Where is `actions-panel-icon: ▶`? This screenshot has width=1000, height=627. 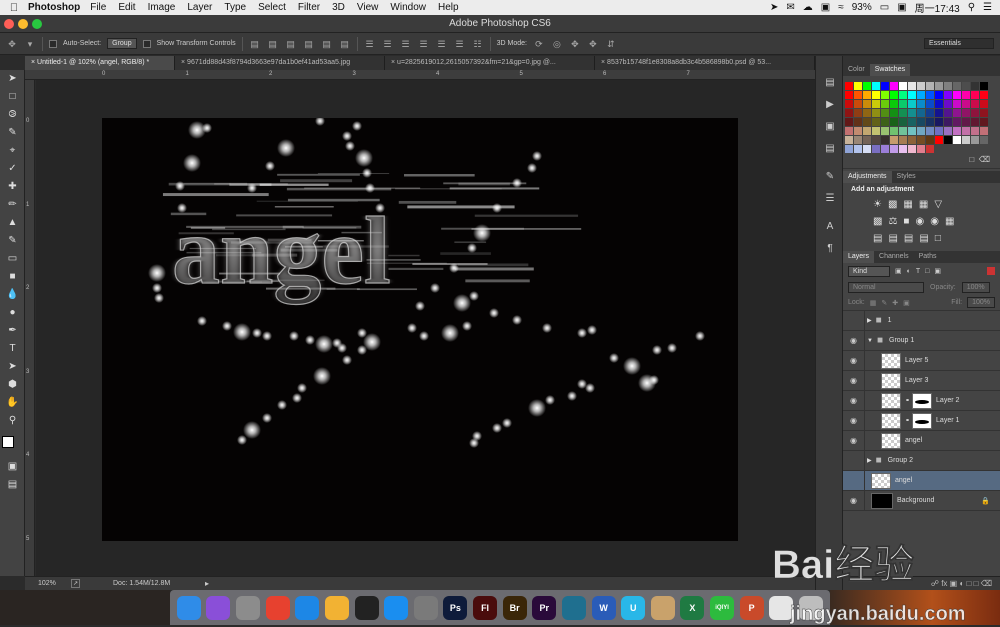
actions-panel-icon: ▶ is located at coordinates (830, 105).